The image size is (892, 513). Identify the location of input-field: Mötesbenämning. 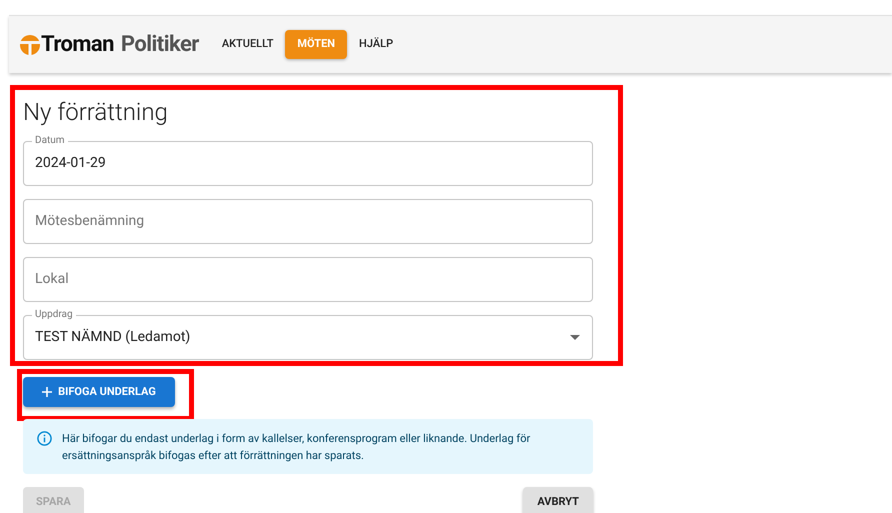
(308, 221).